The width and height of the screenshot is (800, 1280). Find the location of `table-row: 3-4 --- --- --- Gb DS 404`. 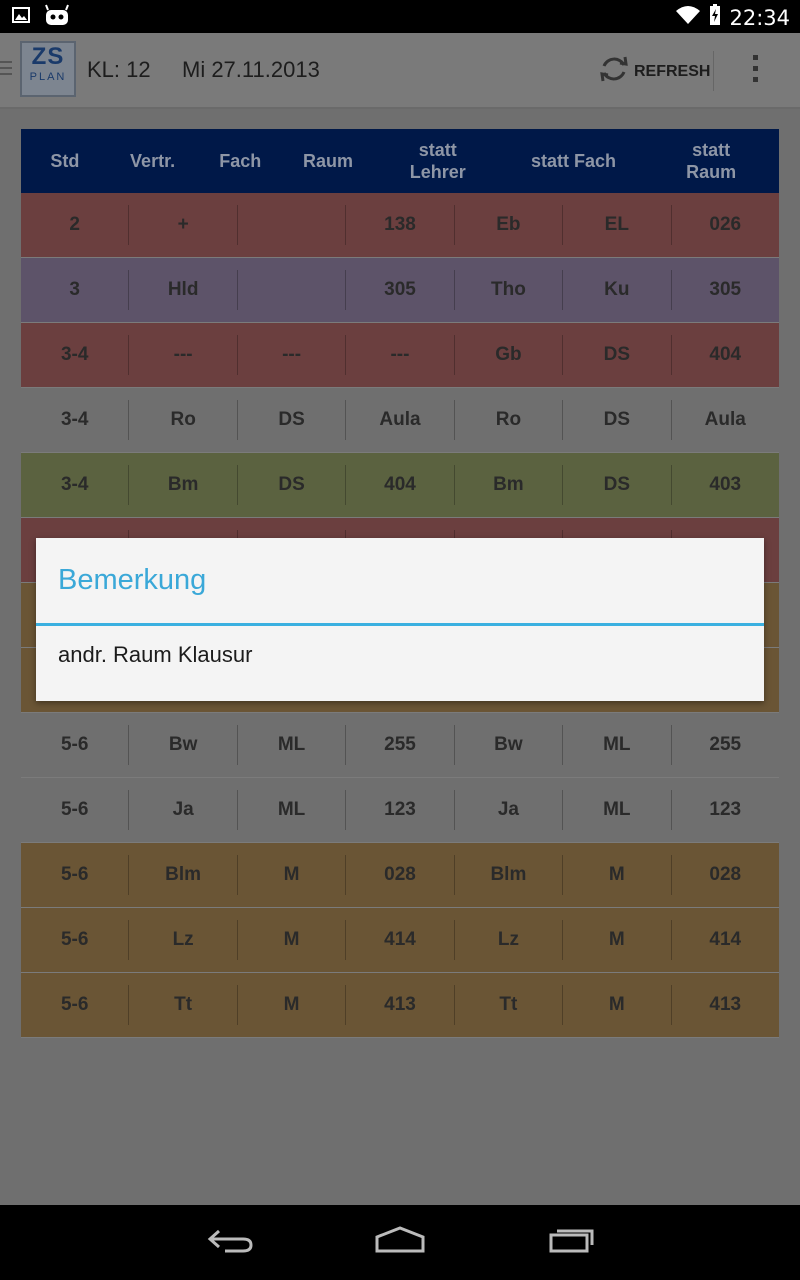

table-row: 3-4 --- --- --- Gb DS 404 is located at coordinates (400, 355).